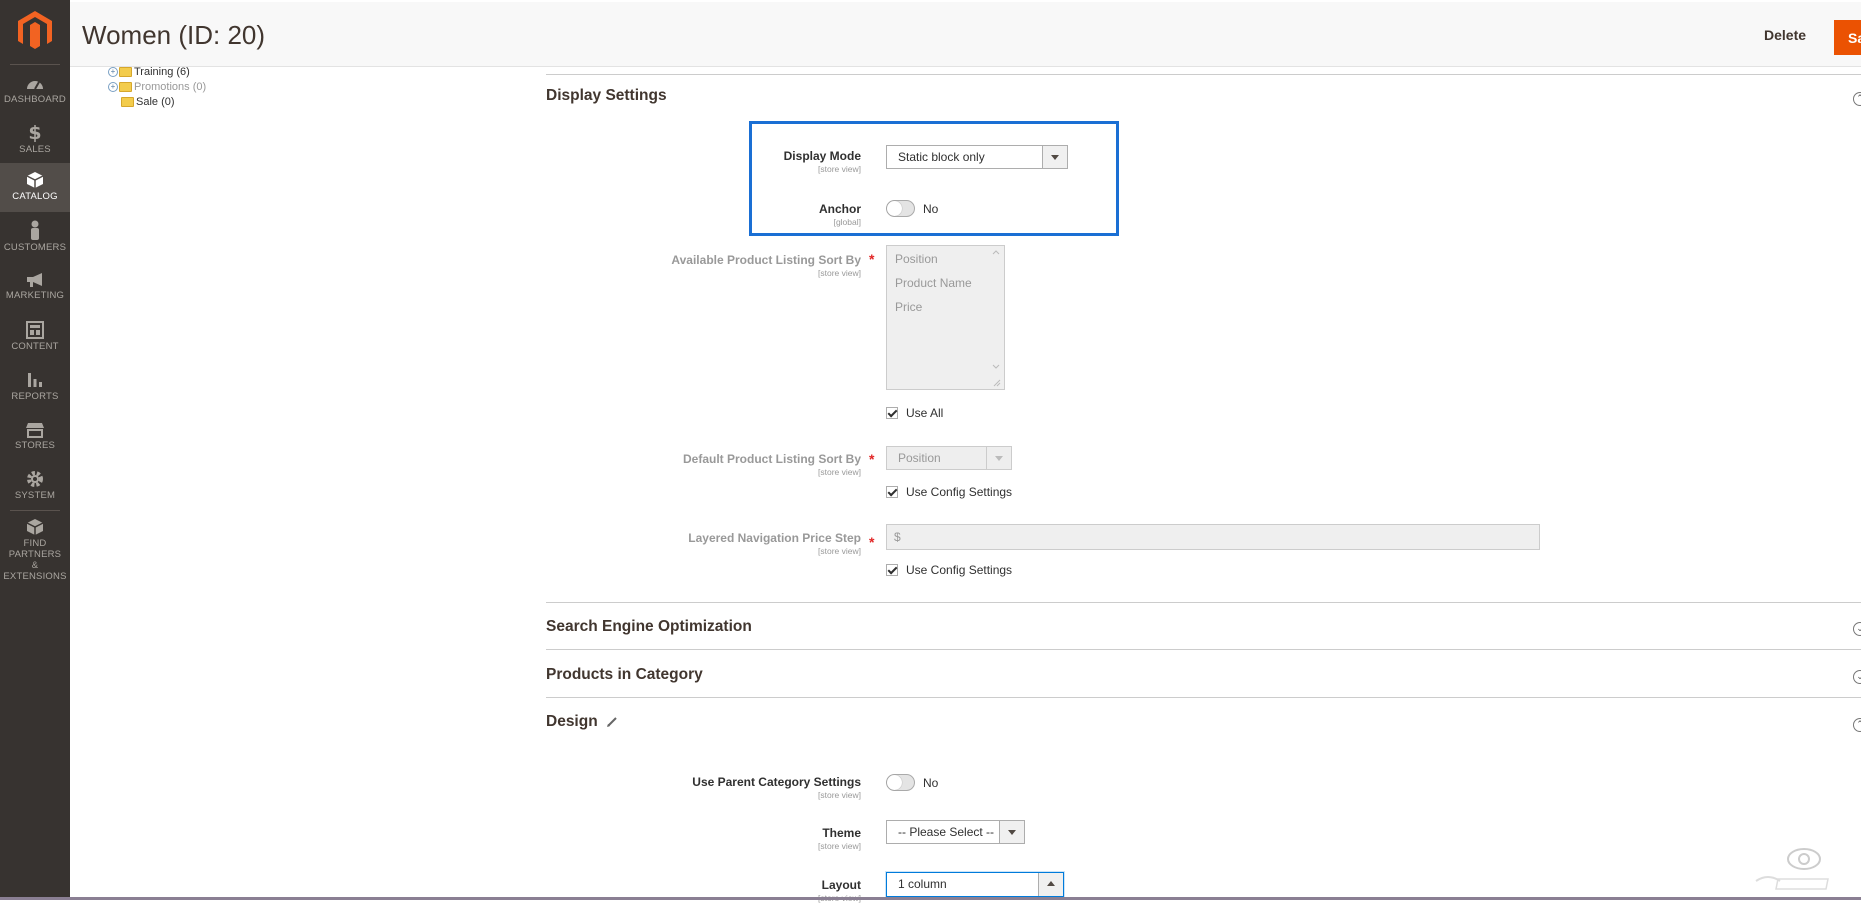 This screenshot has width=1861, height=903. I want to click on sidebar-item-label: CUSTOMERS, so click(35, 247).